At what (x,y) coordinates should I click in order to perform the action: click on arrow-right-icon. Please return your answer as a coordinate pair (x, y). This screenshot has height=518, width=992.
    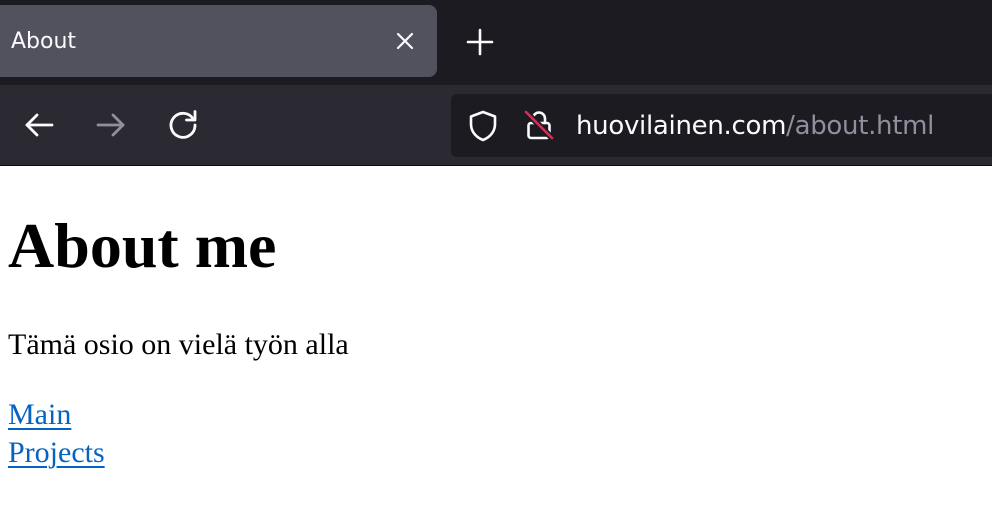
    Looking at the image, I should click on (110, 125).